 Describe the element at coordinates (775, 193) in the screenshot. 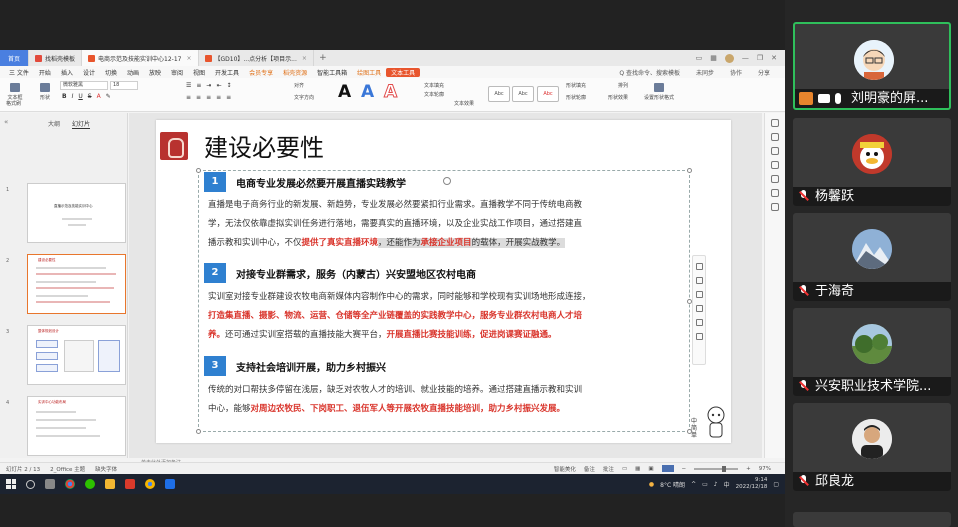

I see `settings-icon` at that location.